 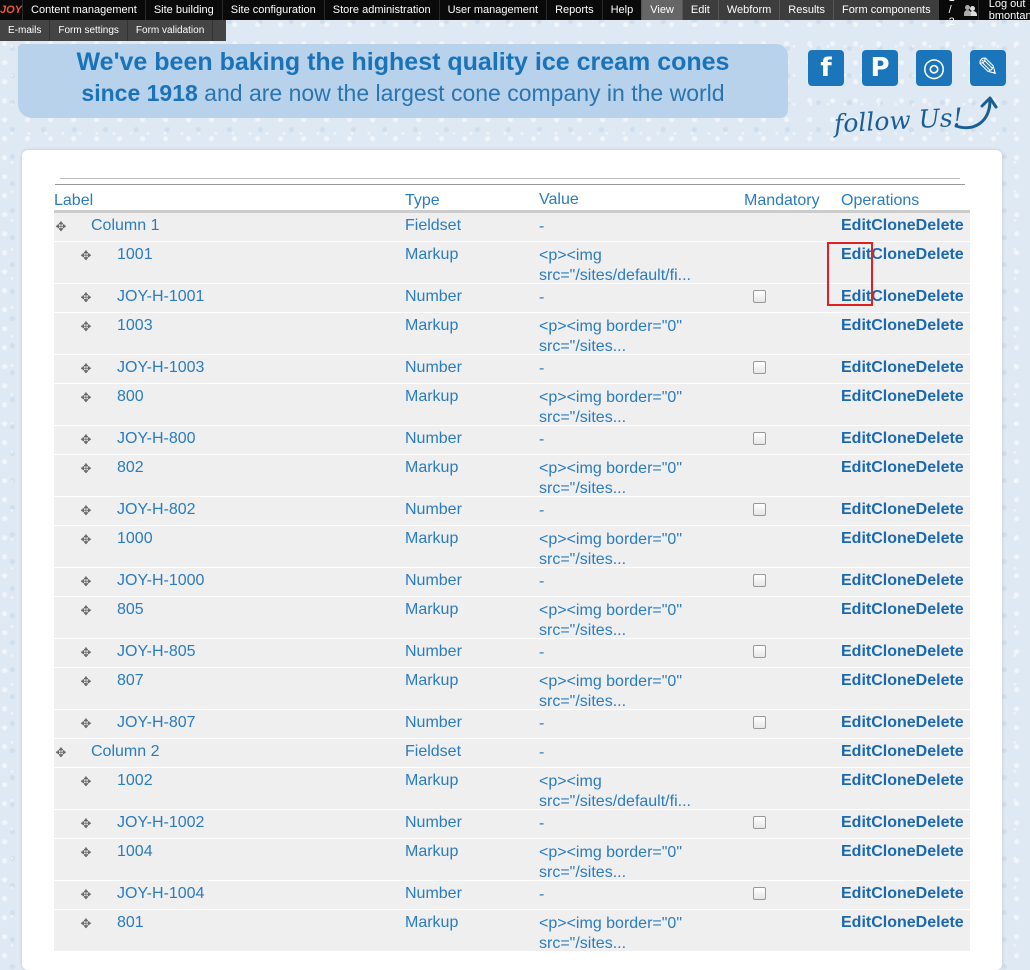 I want to click on tab-form-components: Form components, so click(x=885, y=10).